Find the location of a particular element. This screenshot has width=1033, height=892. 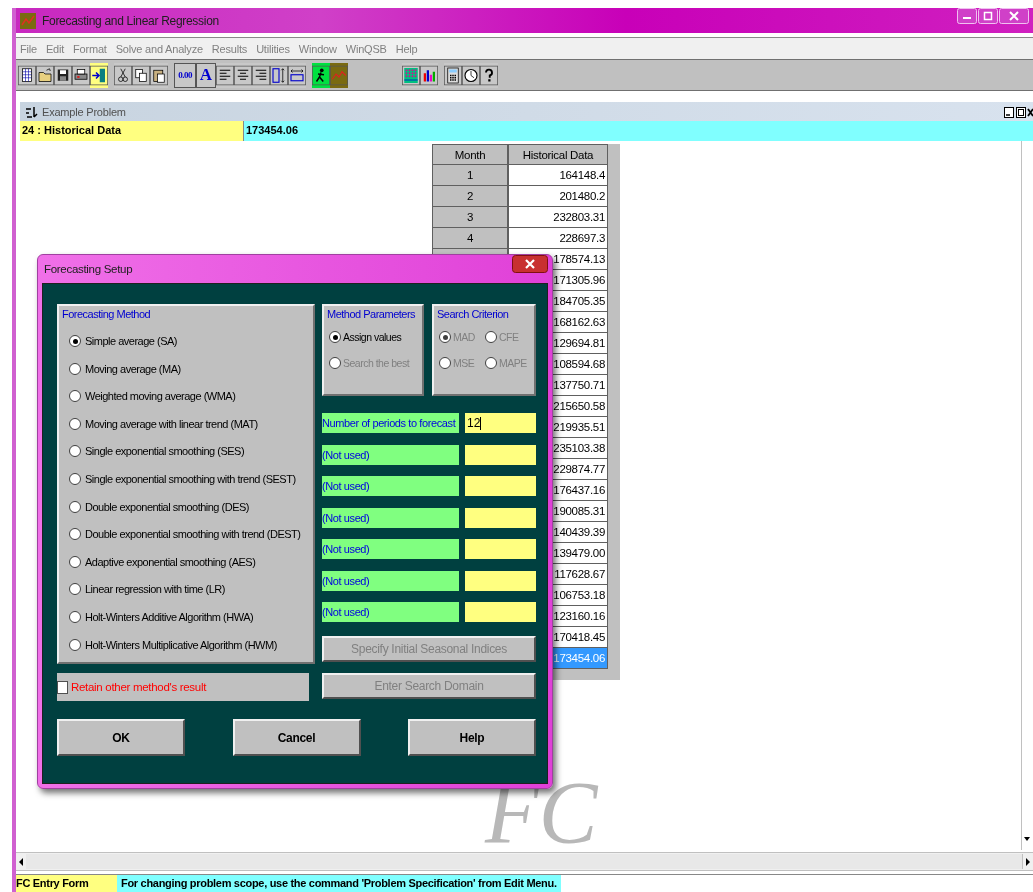

window-title: Forecasting and Linear Regression is located at coordinates (130, 20).